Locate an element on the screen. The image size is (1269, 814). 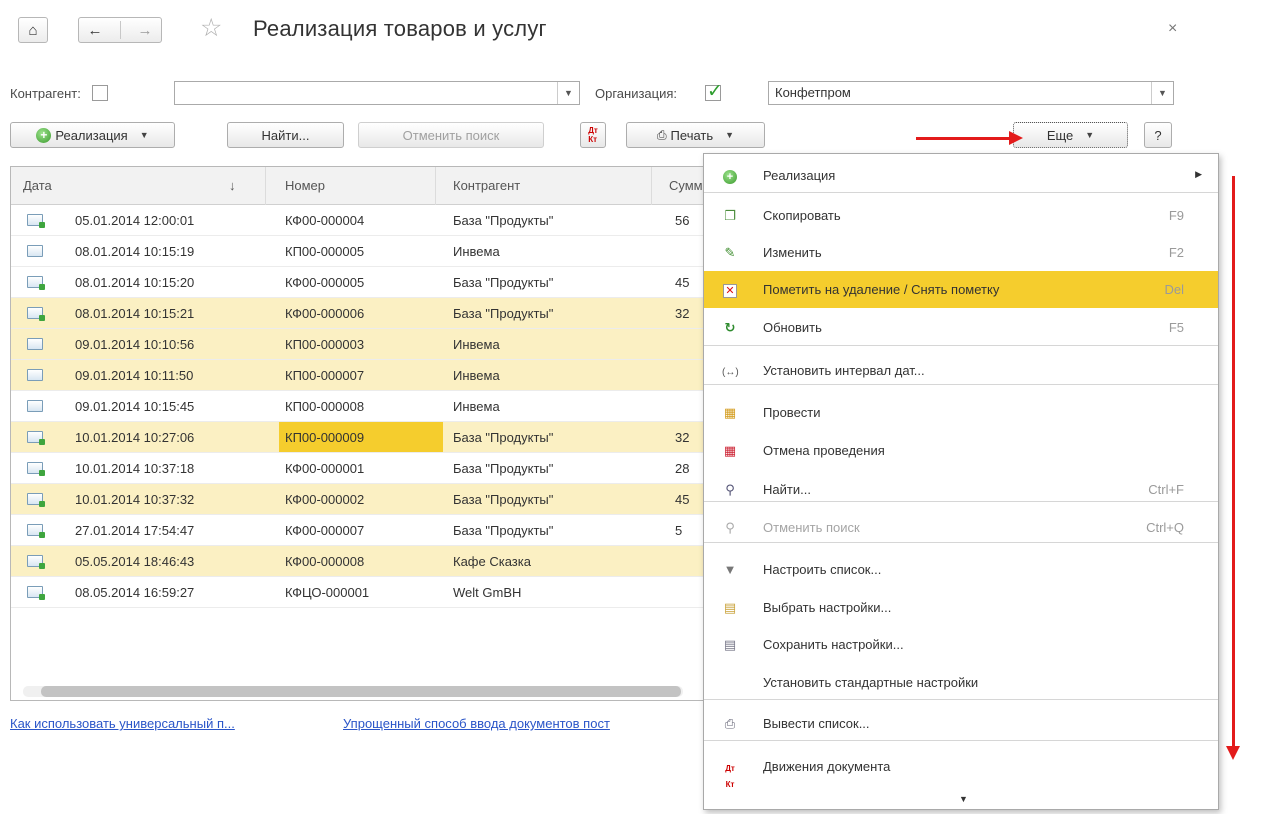
cell-date: 09.01.2014 10:15:45 is located at coordinates (135, 406).